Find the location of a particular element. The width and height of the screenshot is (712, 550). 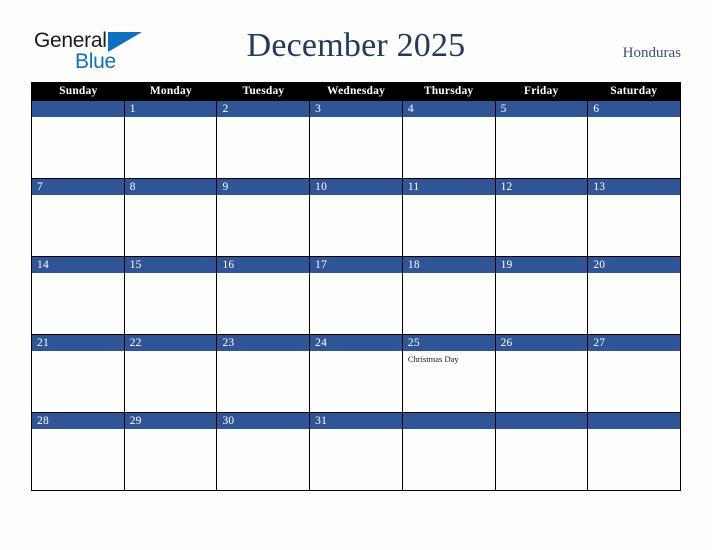

day-number: 6 is located at coordinates (596, 109).